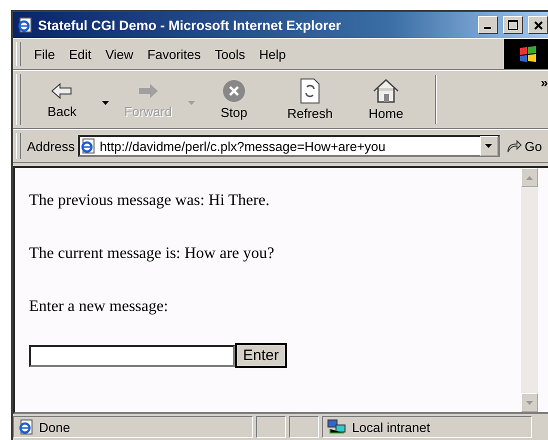 This screenshot has width=548, height=440. What do you see at coordinates (80, 54) in the screenshot?
I see `menu-item: Edit` at bounding box center [80, 54].